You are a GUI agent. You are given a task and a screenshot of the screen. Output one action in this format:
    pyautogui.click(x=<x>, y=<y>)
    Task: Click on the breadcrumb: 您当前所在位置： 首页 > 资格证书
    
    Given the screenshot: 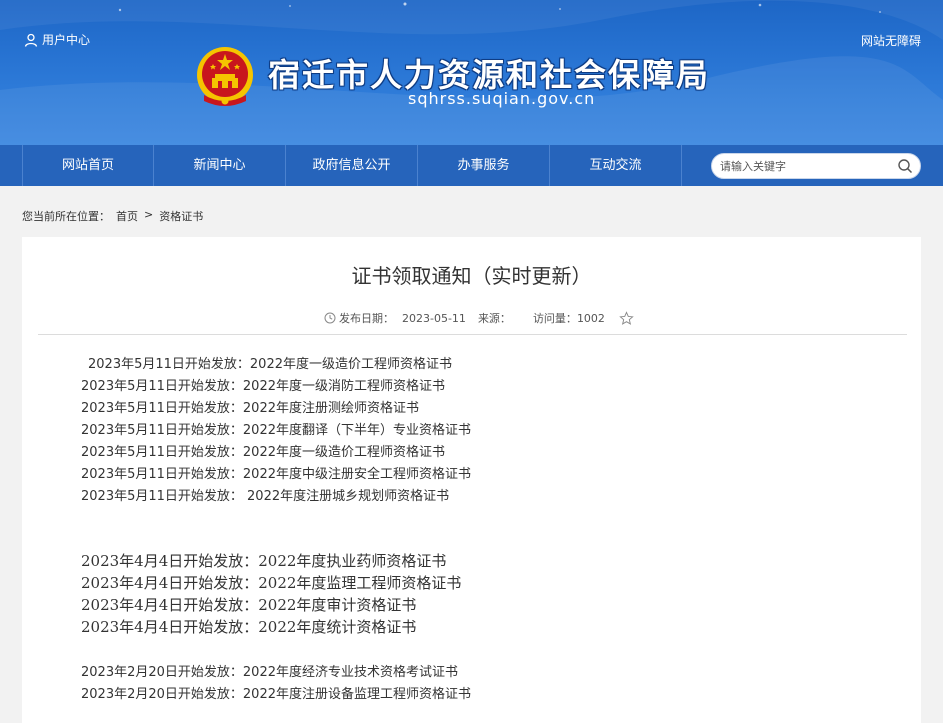 What is the action you would take?
    pyautogui.click(x=112, y=216)
    